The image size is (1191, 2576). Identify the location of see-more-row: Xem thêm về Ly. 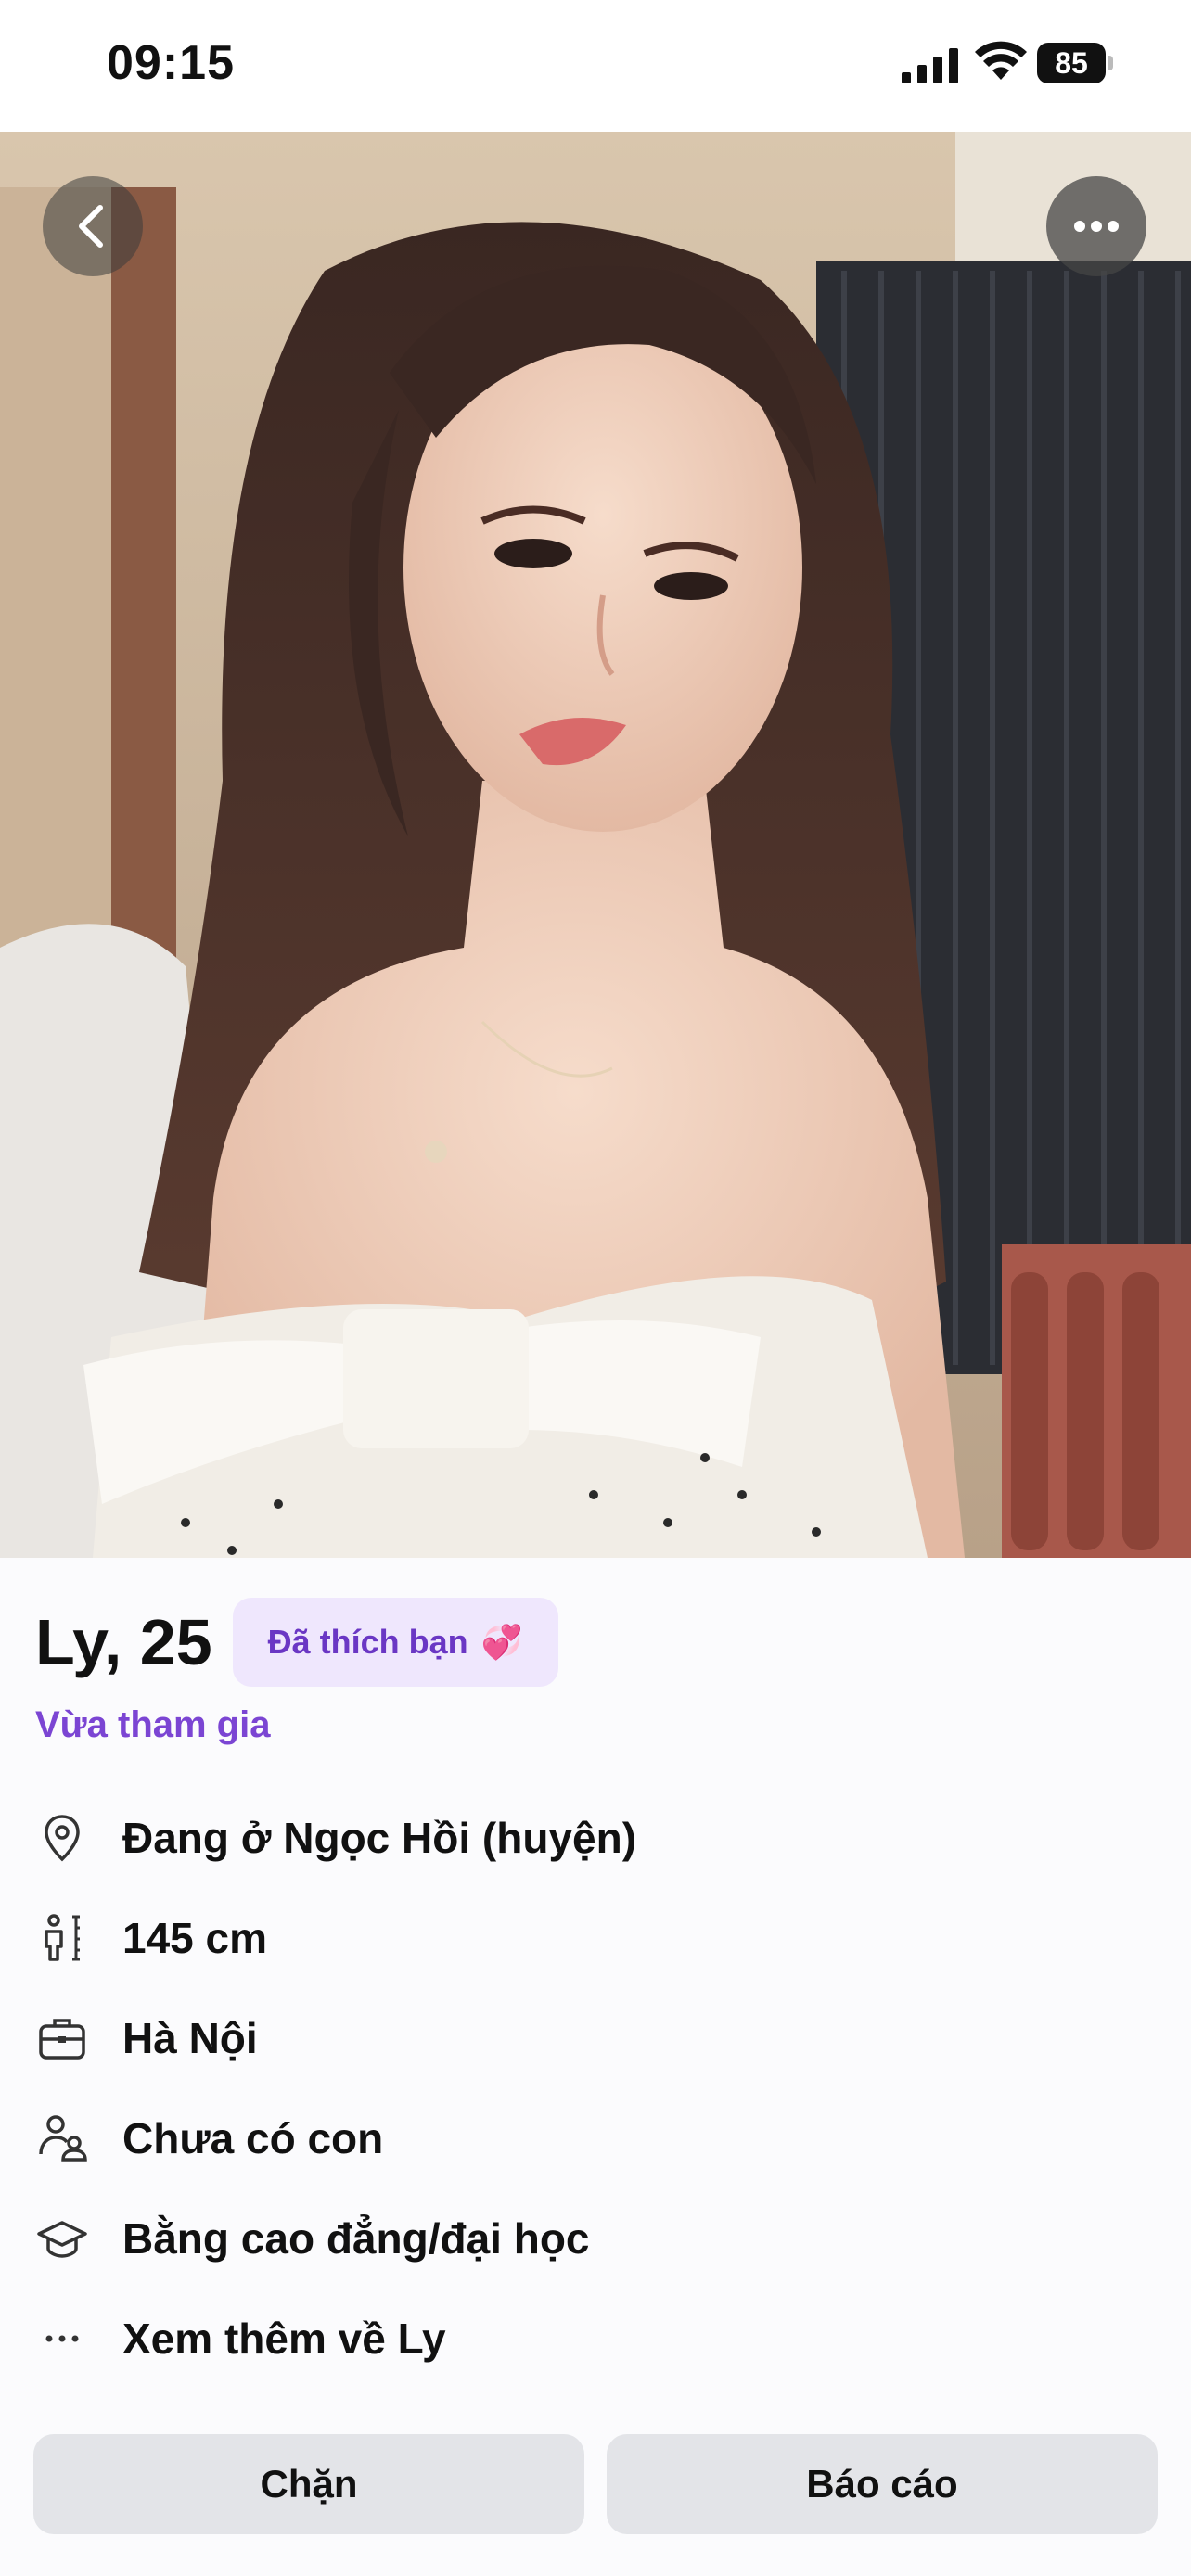
(240, 2339).